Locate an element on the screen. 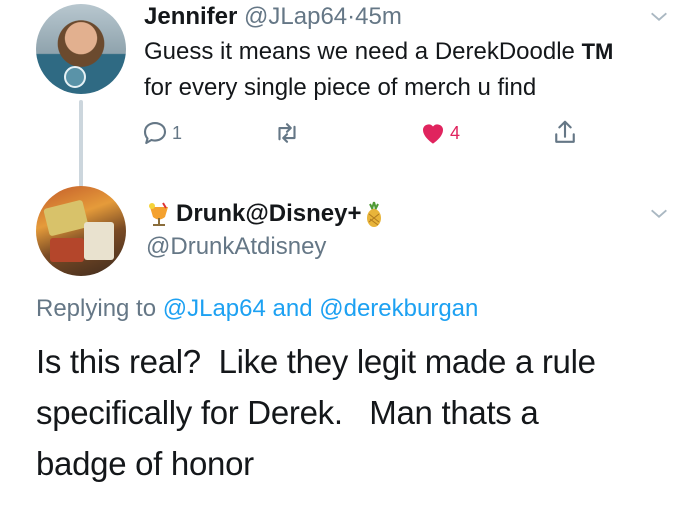  heart-icon is located at coordinates (433, 134).